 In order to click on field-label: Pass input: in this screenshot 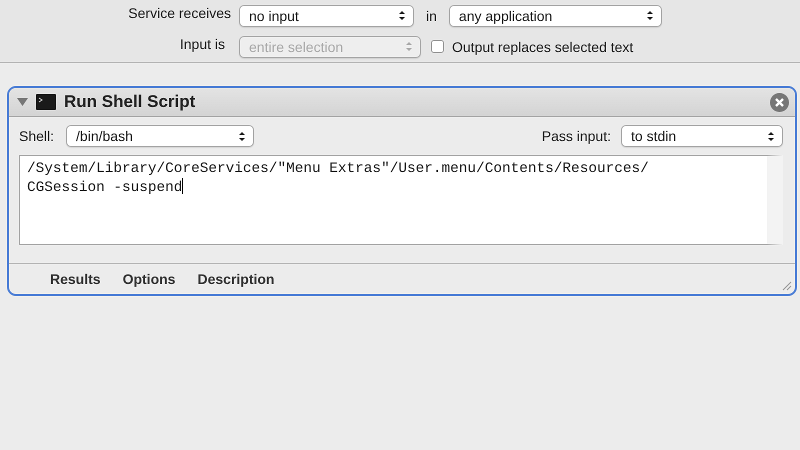, I will do `click(577, 136)`.